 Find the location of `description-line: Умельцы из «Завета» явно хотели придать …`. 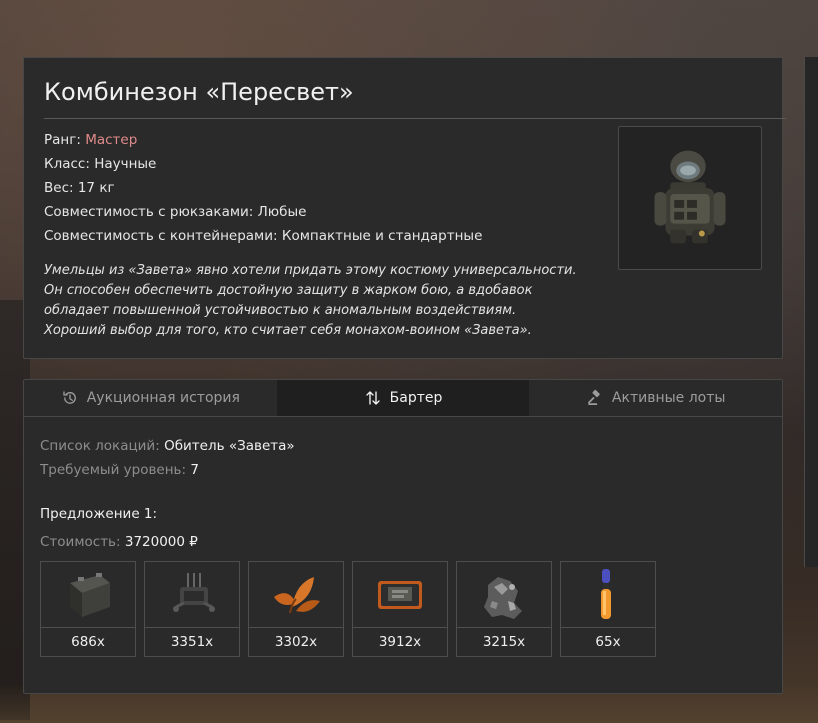

description-line: Умельцы из «Завета» явно хотели придать … is located at coordinates (310, 270).